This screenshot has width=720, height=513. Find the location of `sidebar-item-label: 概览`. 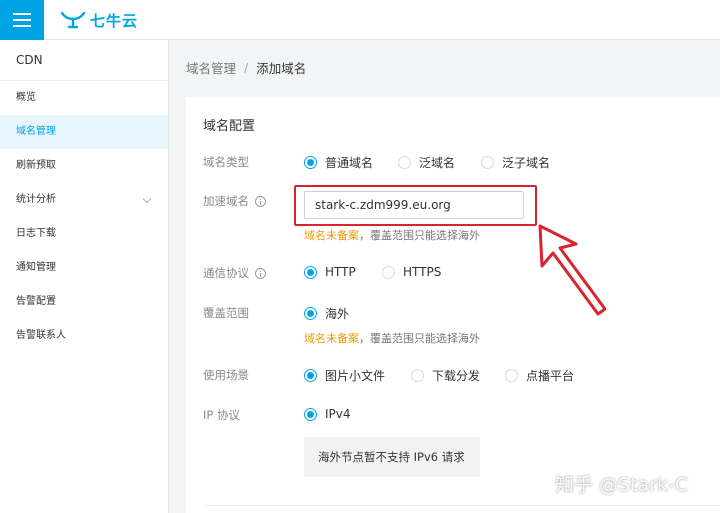

sidebar-item-label: 概览 is located at coordinates (26, 97).